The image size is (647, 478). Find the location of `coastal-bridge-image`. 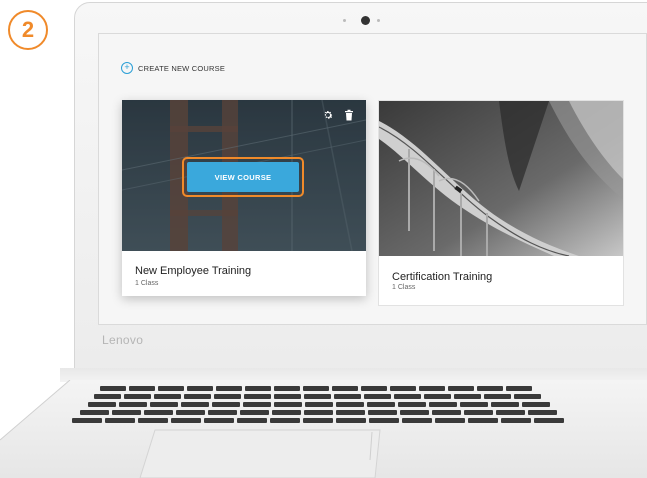

coastal-bridge-image is located at coordinates (501, 178).